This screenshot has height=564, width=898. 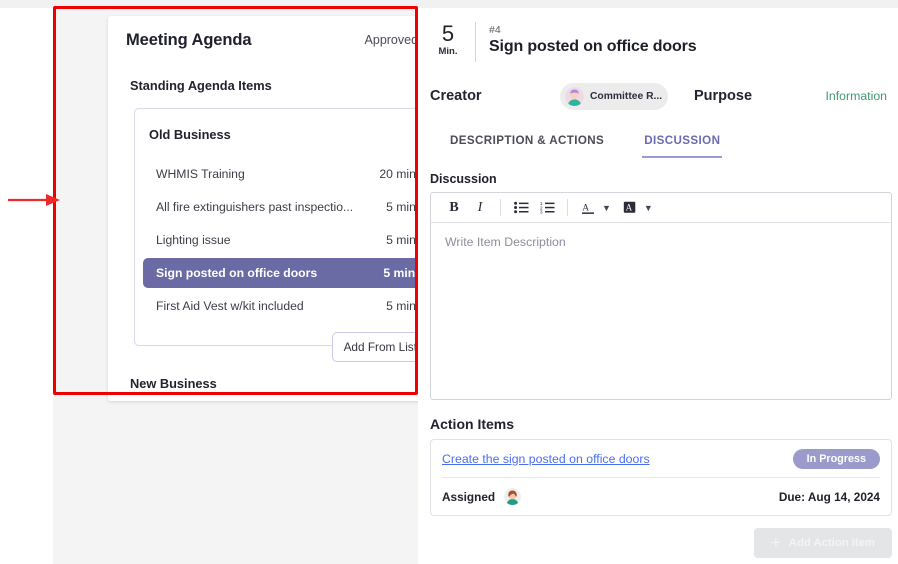 I want to click on action-items-label: Action Items, so click(x=472, y=424).